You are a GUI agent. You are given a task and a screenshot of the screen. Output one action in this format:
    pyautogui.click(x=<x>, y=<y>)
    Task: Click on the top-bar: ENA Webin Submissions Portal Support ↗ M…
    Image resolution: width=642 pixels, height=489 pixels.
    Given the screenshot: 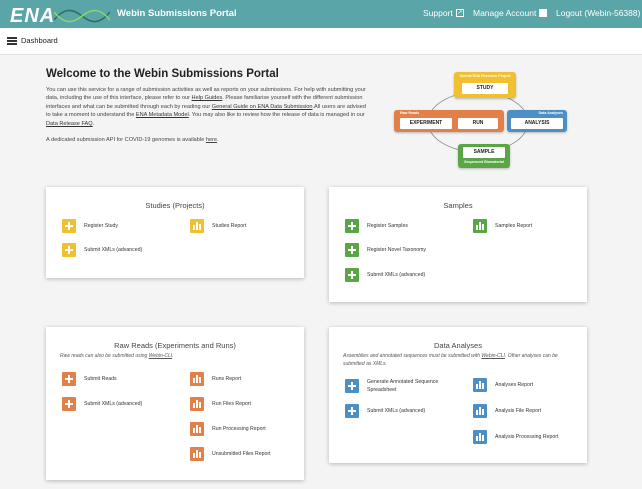 What is the action you would take?
    pyautogui.click(x=321, y=14)
    